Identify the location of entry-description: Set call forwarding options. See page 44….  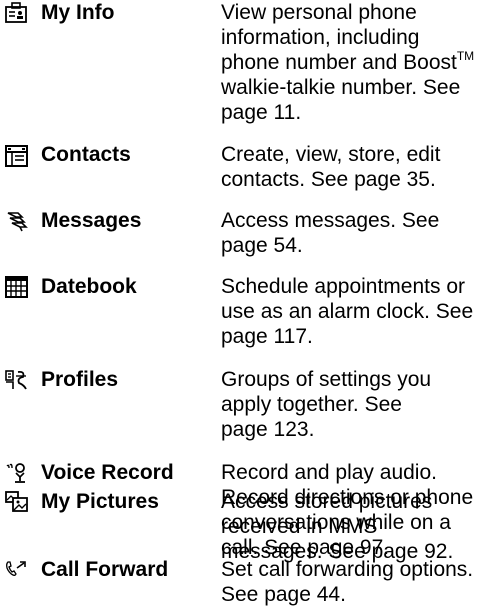
(347, 582).